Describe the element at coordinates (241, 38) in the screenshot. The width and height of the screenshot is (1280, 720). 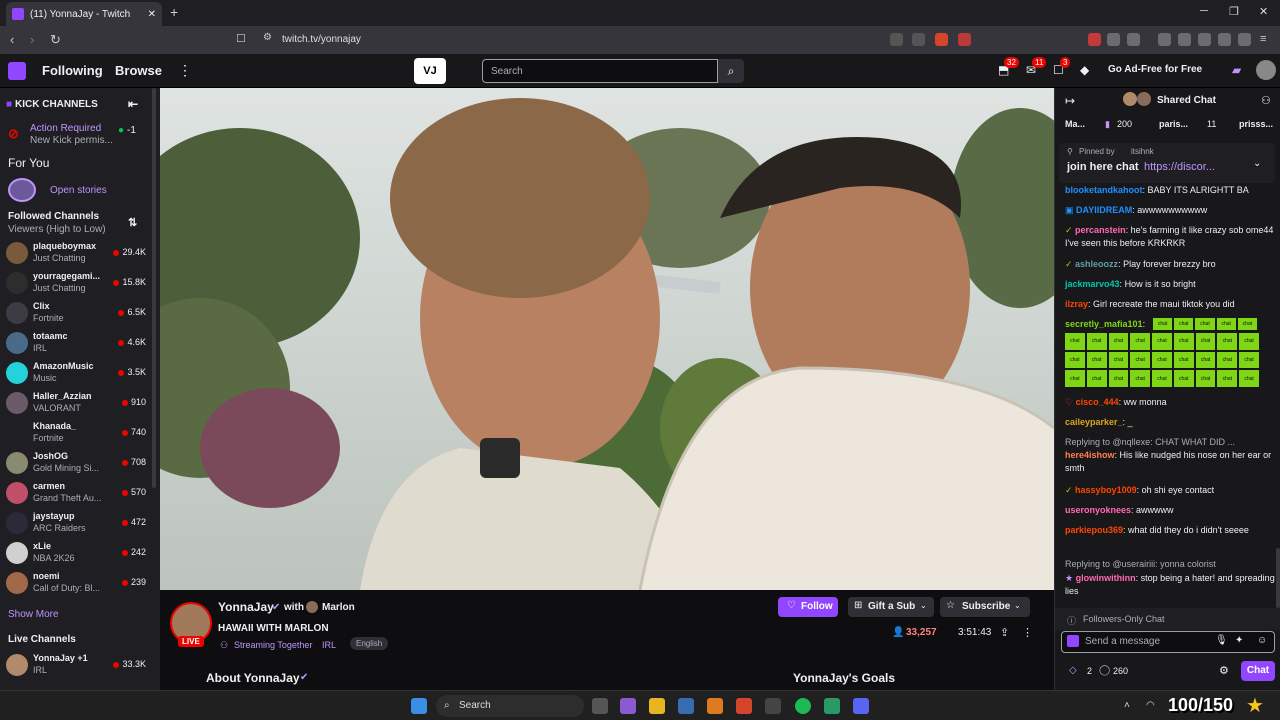
I see `bookmark-icon: ☐` at that location.